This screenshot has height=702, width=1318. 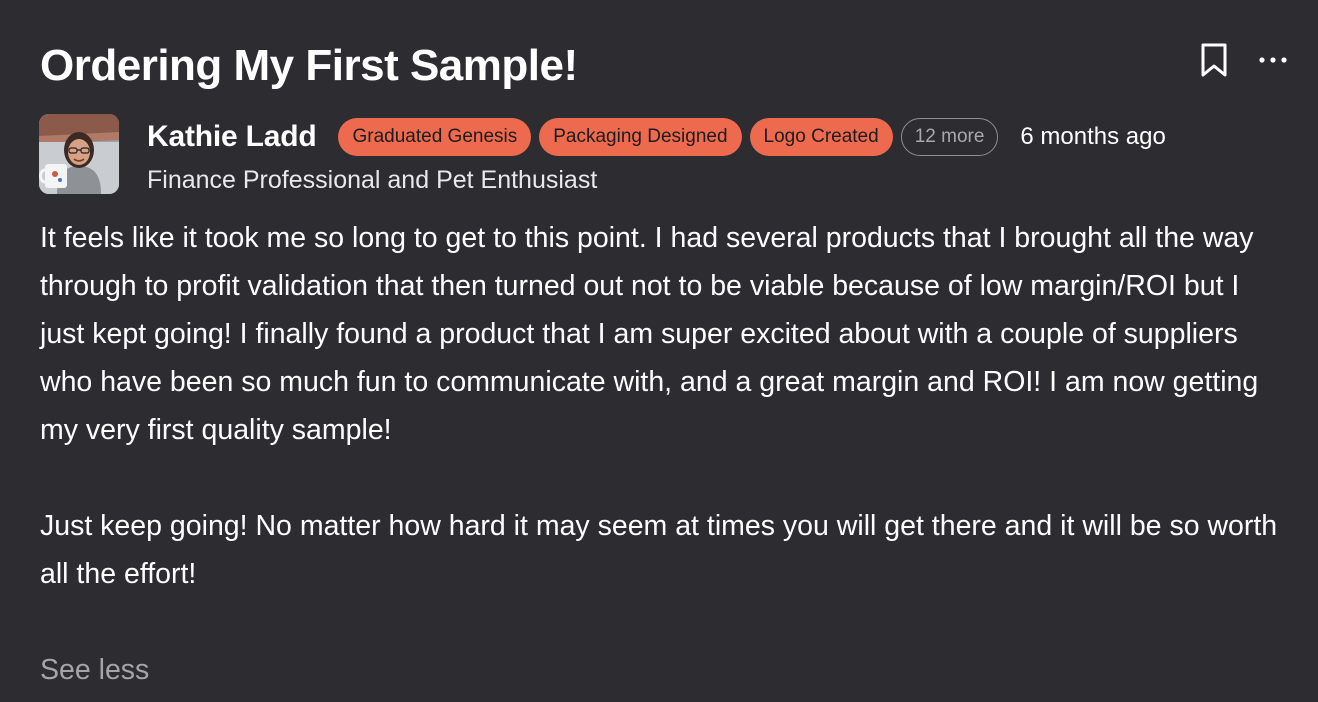 I want to click on more-horizontal-icon, so click(x=1273, y=60).